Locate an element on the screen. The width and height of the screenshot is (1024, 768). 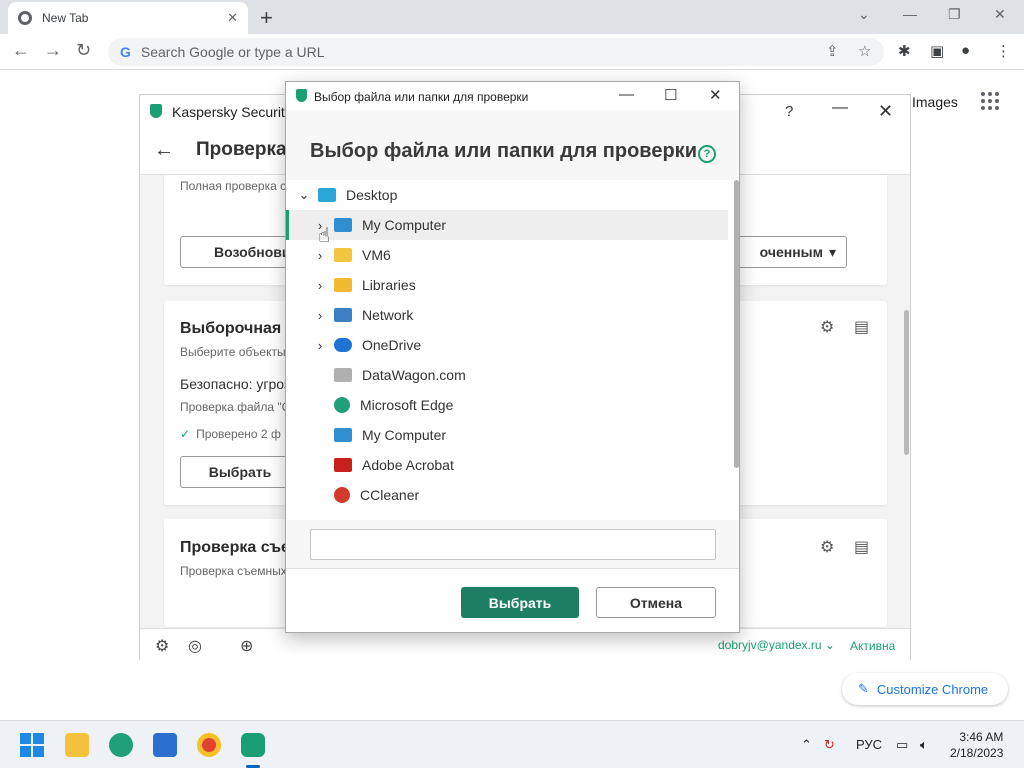
dialog-footer: Выбрать Отмена is located at coordinates (512, 600).